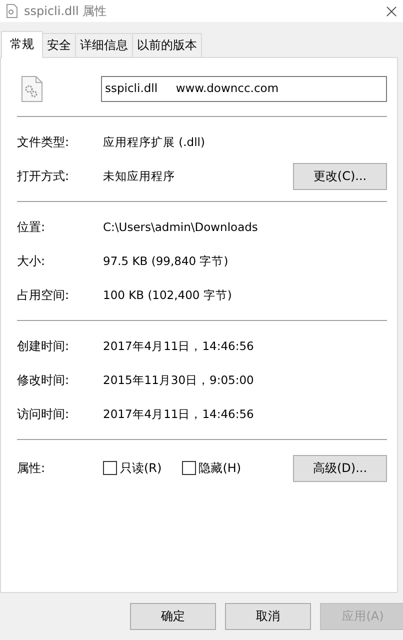 The width and height of the screenshot is (403, 640). Describe the element at coordinates (31, 261) in the screenshot. I see `property-label: 大小:` at that location.